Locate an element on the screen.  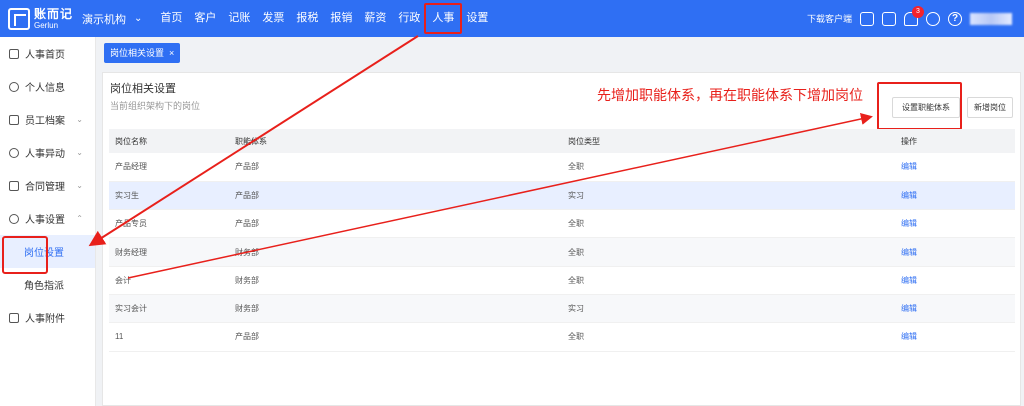
sidebar-item-label: 员工档案 is located at coordinates (45, 121).